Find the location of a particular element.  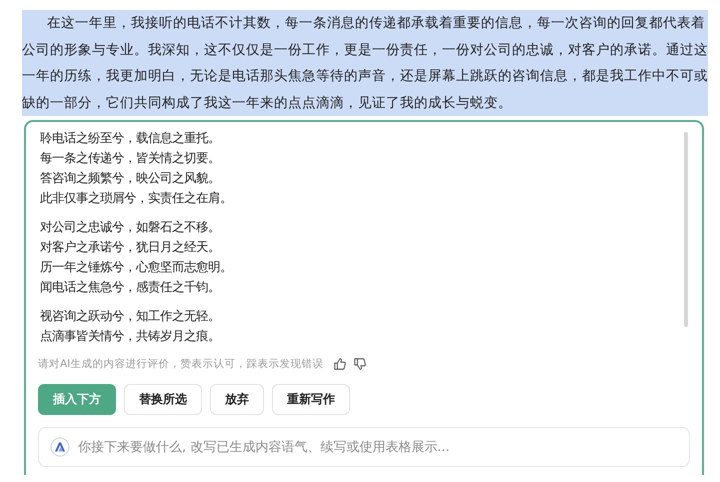

poem-line: 聆电话之纷至兮，载信息之重托。 is located at coordinates (130, 138).